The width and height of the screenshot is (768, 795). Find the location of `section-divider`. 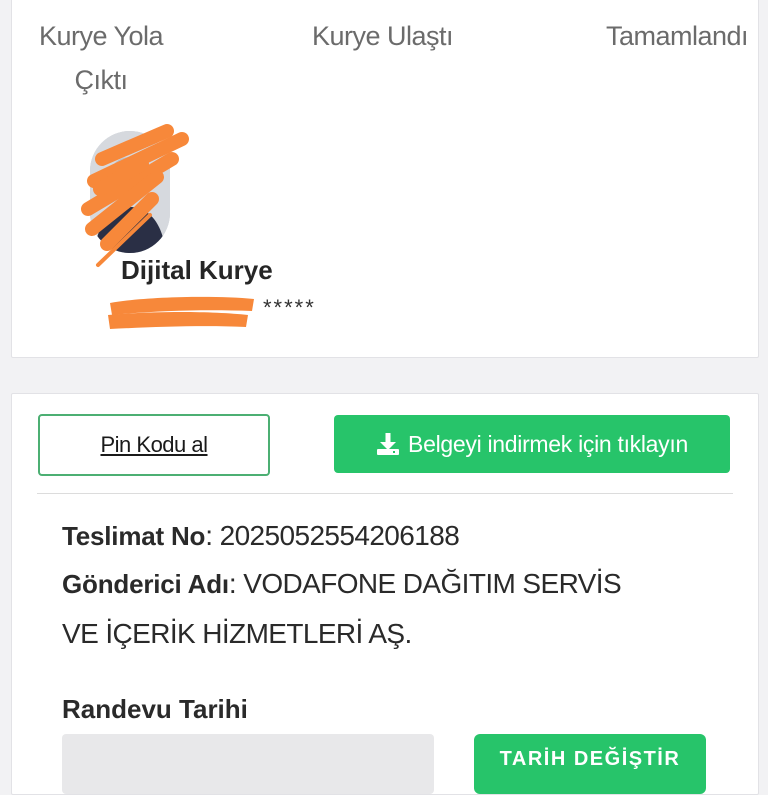

section-divider is located at coordinates (385, 493).